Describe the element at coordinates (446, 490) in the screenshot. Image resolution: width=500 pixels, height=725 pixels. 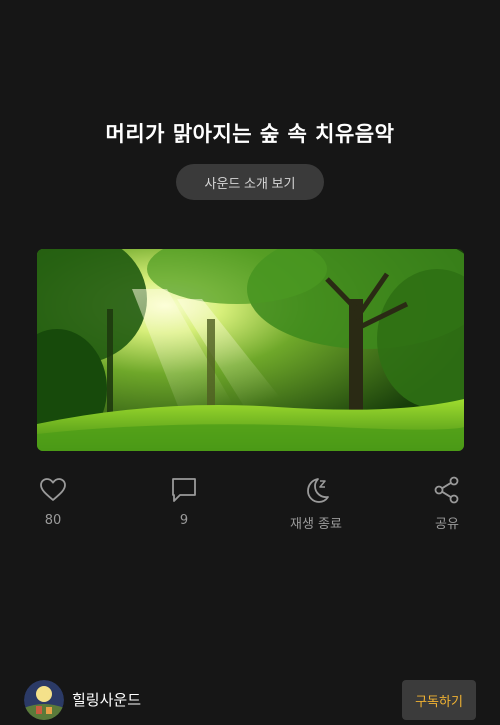
I see `share-icon` at that location.